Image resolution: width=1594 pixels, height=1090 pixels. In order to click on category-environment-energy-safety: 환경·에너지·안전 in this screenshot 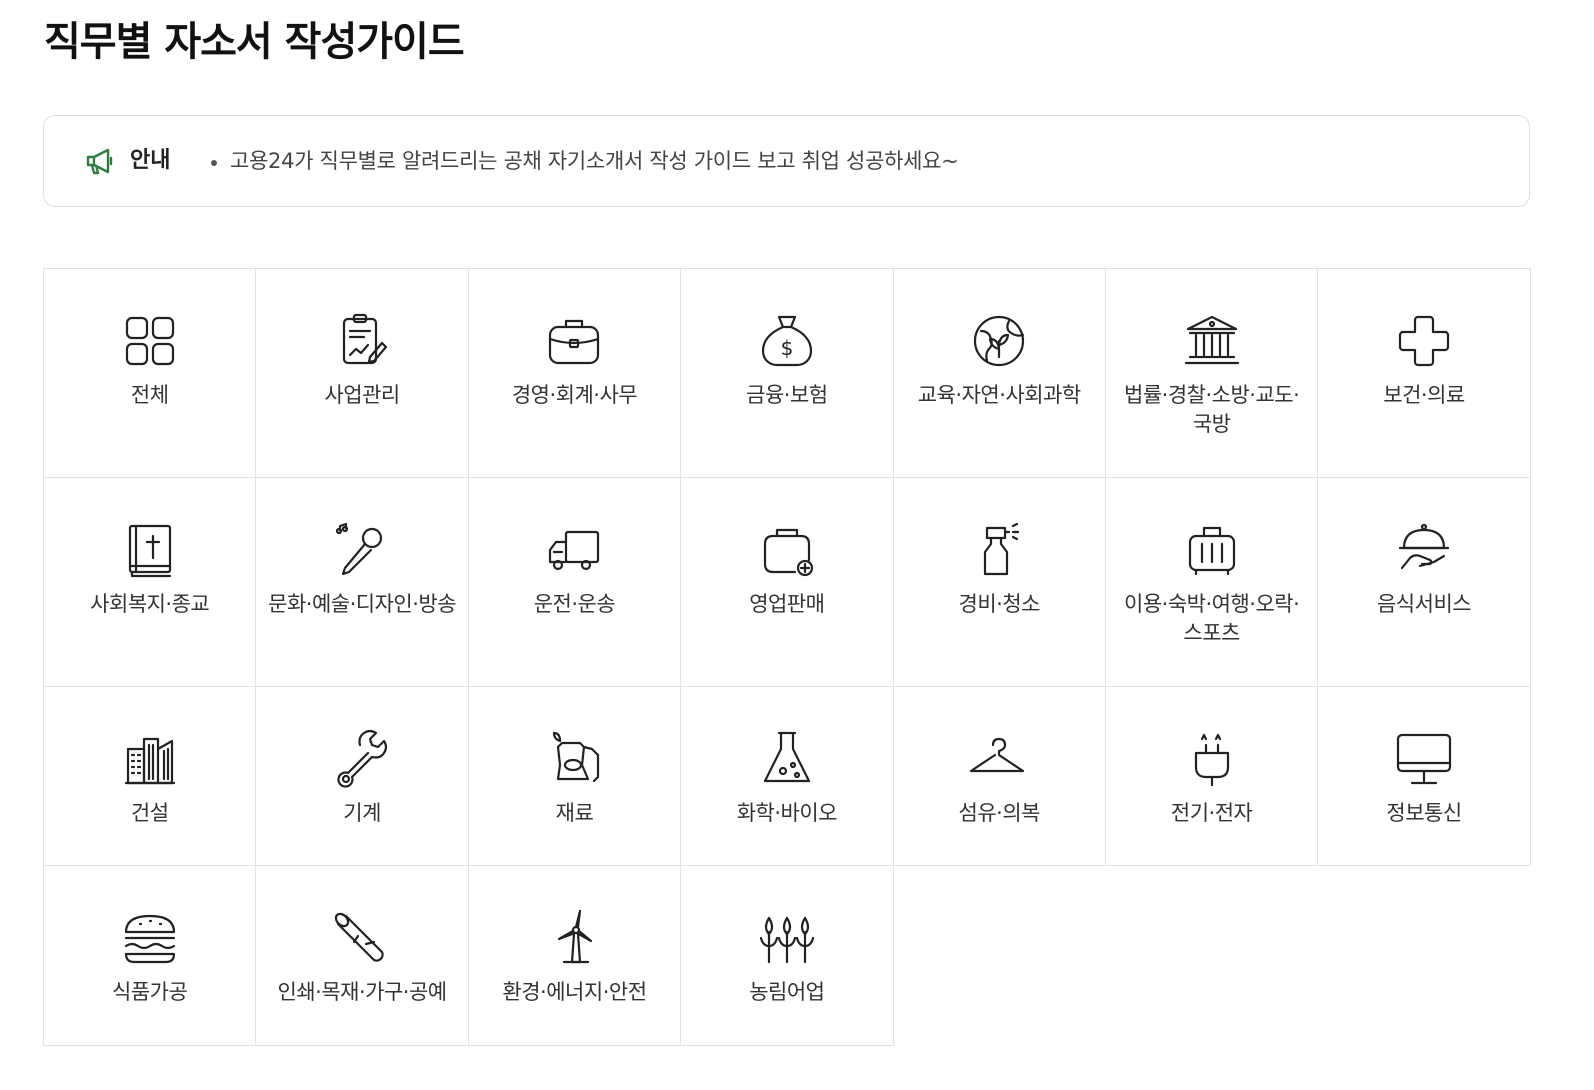, I will do `click(575, 956)`.